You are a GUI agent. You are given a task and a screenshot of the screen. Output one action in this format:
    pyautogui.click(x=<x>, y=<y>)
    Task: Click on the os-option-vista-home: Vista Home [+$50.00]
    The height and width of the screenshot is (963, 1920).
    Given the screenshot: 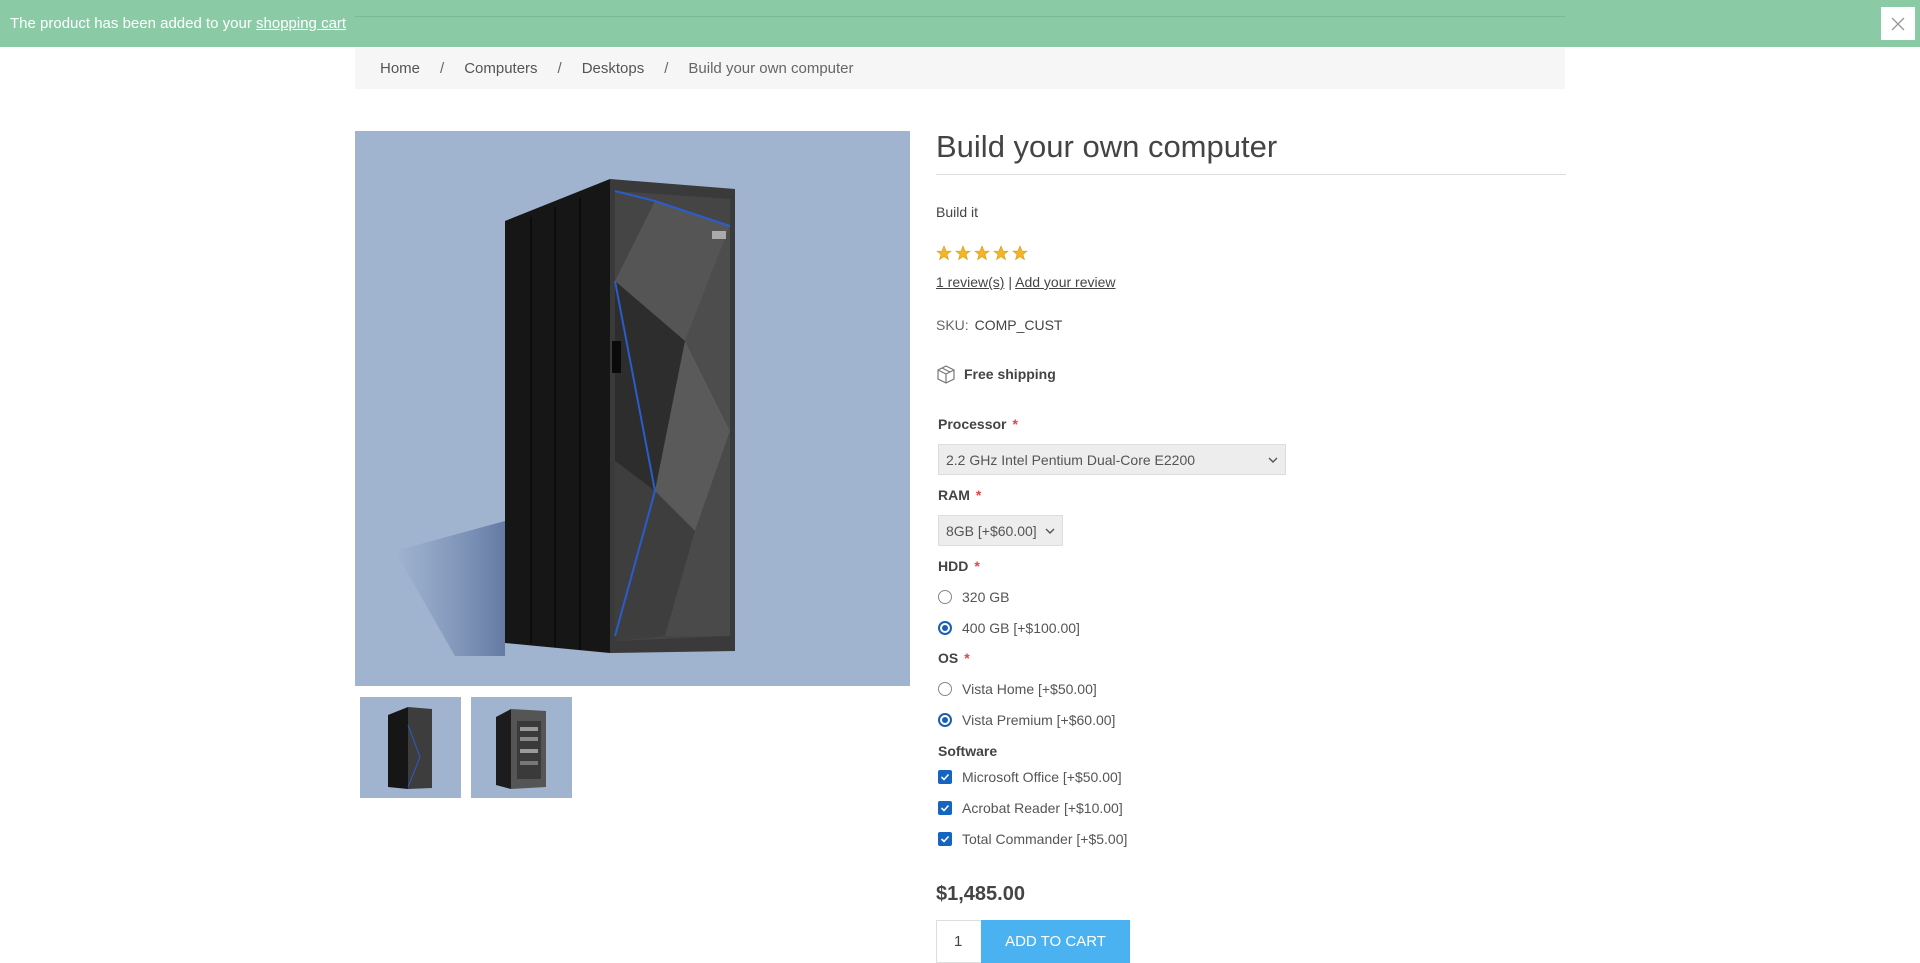 What is the action you would take?
    pyautogui.click(x=1017, y=689)
    